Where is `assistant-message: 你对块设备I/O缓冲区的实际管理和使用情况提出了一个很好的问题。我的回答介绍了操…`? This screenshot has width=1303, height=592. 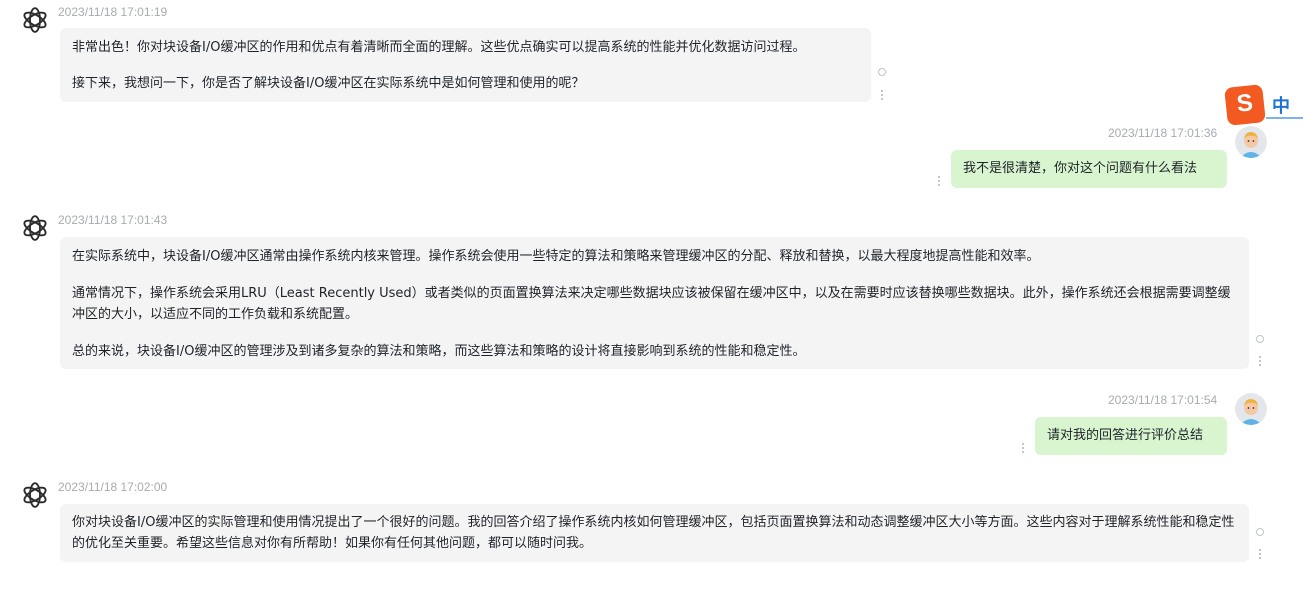 assistant-message: 你对块设备I/O缓冲区的实际管理和使用情况提出了一个很好的问题。我的回答介绍了操… is located at coordinates (654, 533).